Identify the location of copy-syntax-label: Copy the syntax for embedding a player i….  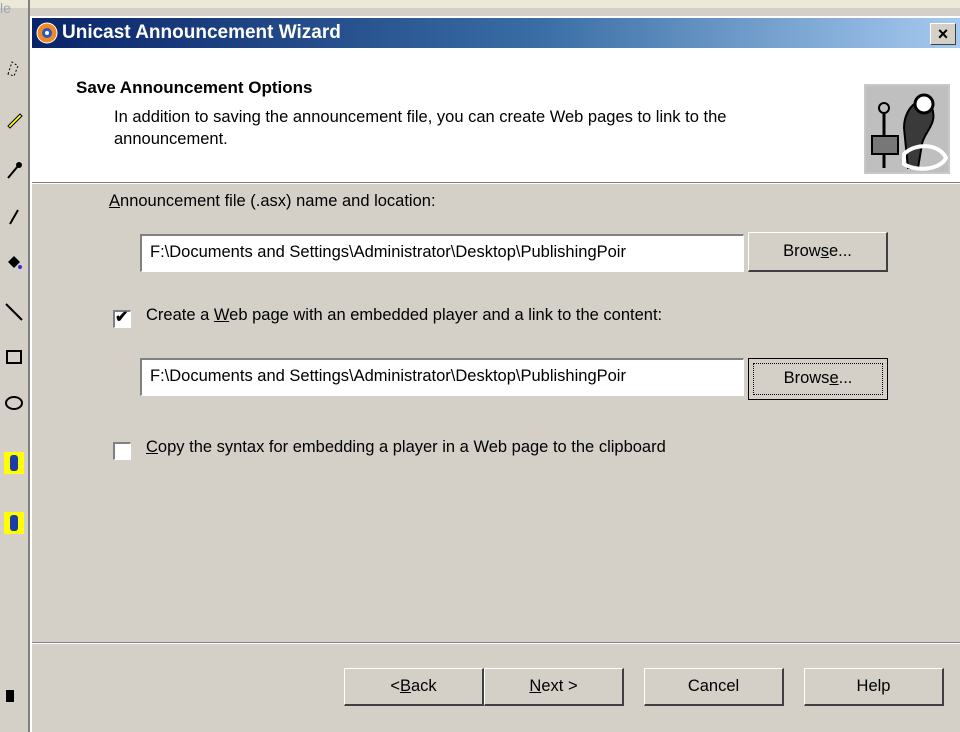
(406, 447).